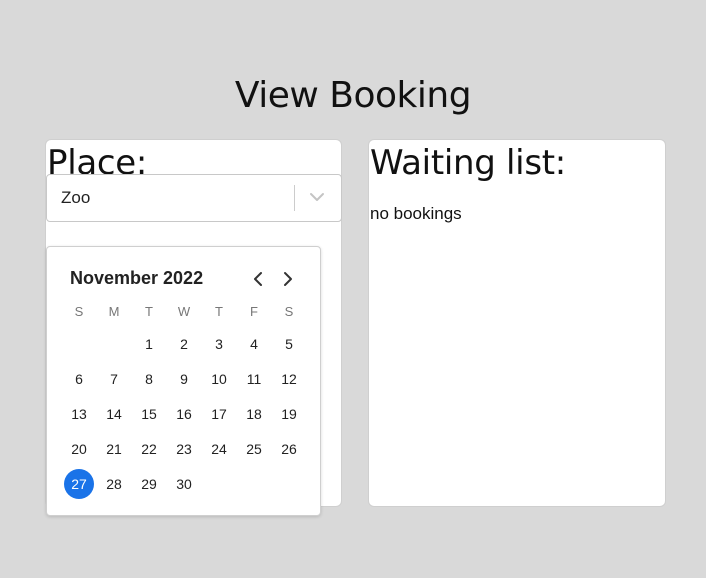 This screenshot has height=578, width=706. I want to click on calendar-day: 25, so click(254, 449).